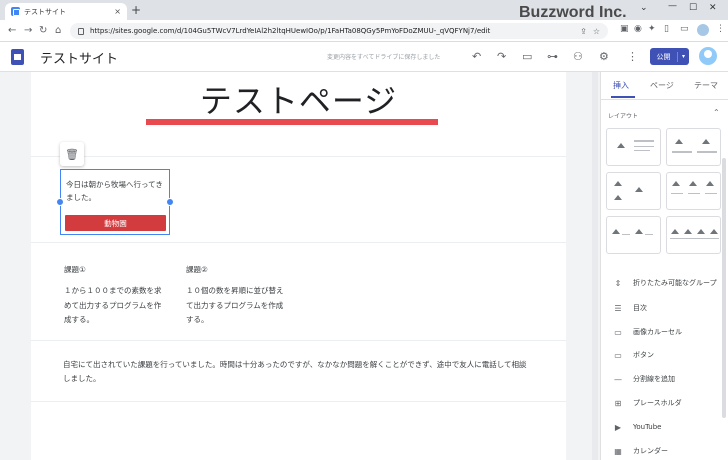 This screenshot has height=460, width=728. What do you see at coordinates (664, 56) in the screenshot?
I see `publish-label: 公開` at bounding box center [664, 56].